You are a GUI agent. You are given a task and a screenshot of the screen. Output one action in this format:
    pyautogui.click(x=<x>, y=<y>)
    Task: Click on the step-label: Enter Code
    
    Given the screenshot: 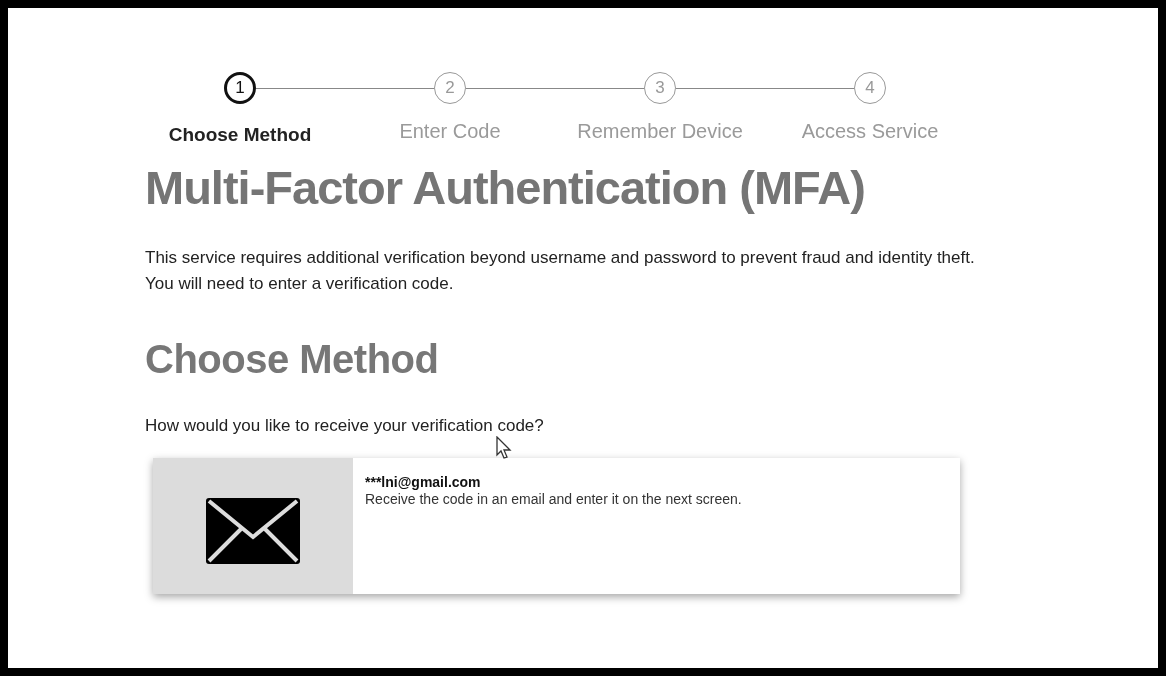 What is the action you would take?
    pyautogui.click(x=450, y=131)
    